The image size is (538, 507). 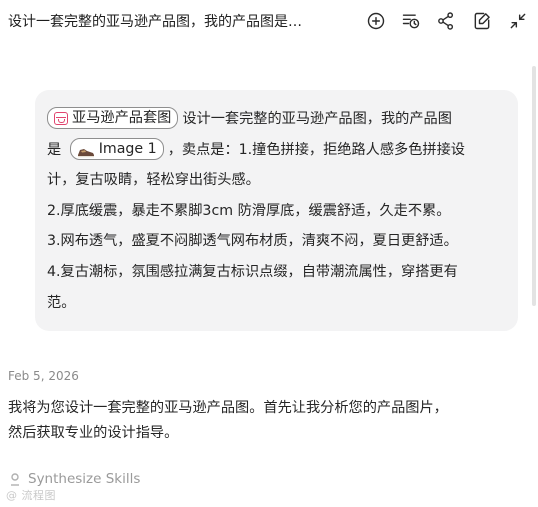 I want to click on gift-box-icon, so click(x=61, y=118).